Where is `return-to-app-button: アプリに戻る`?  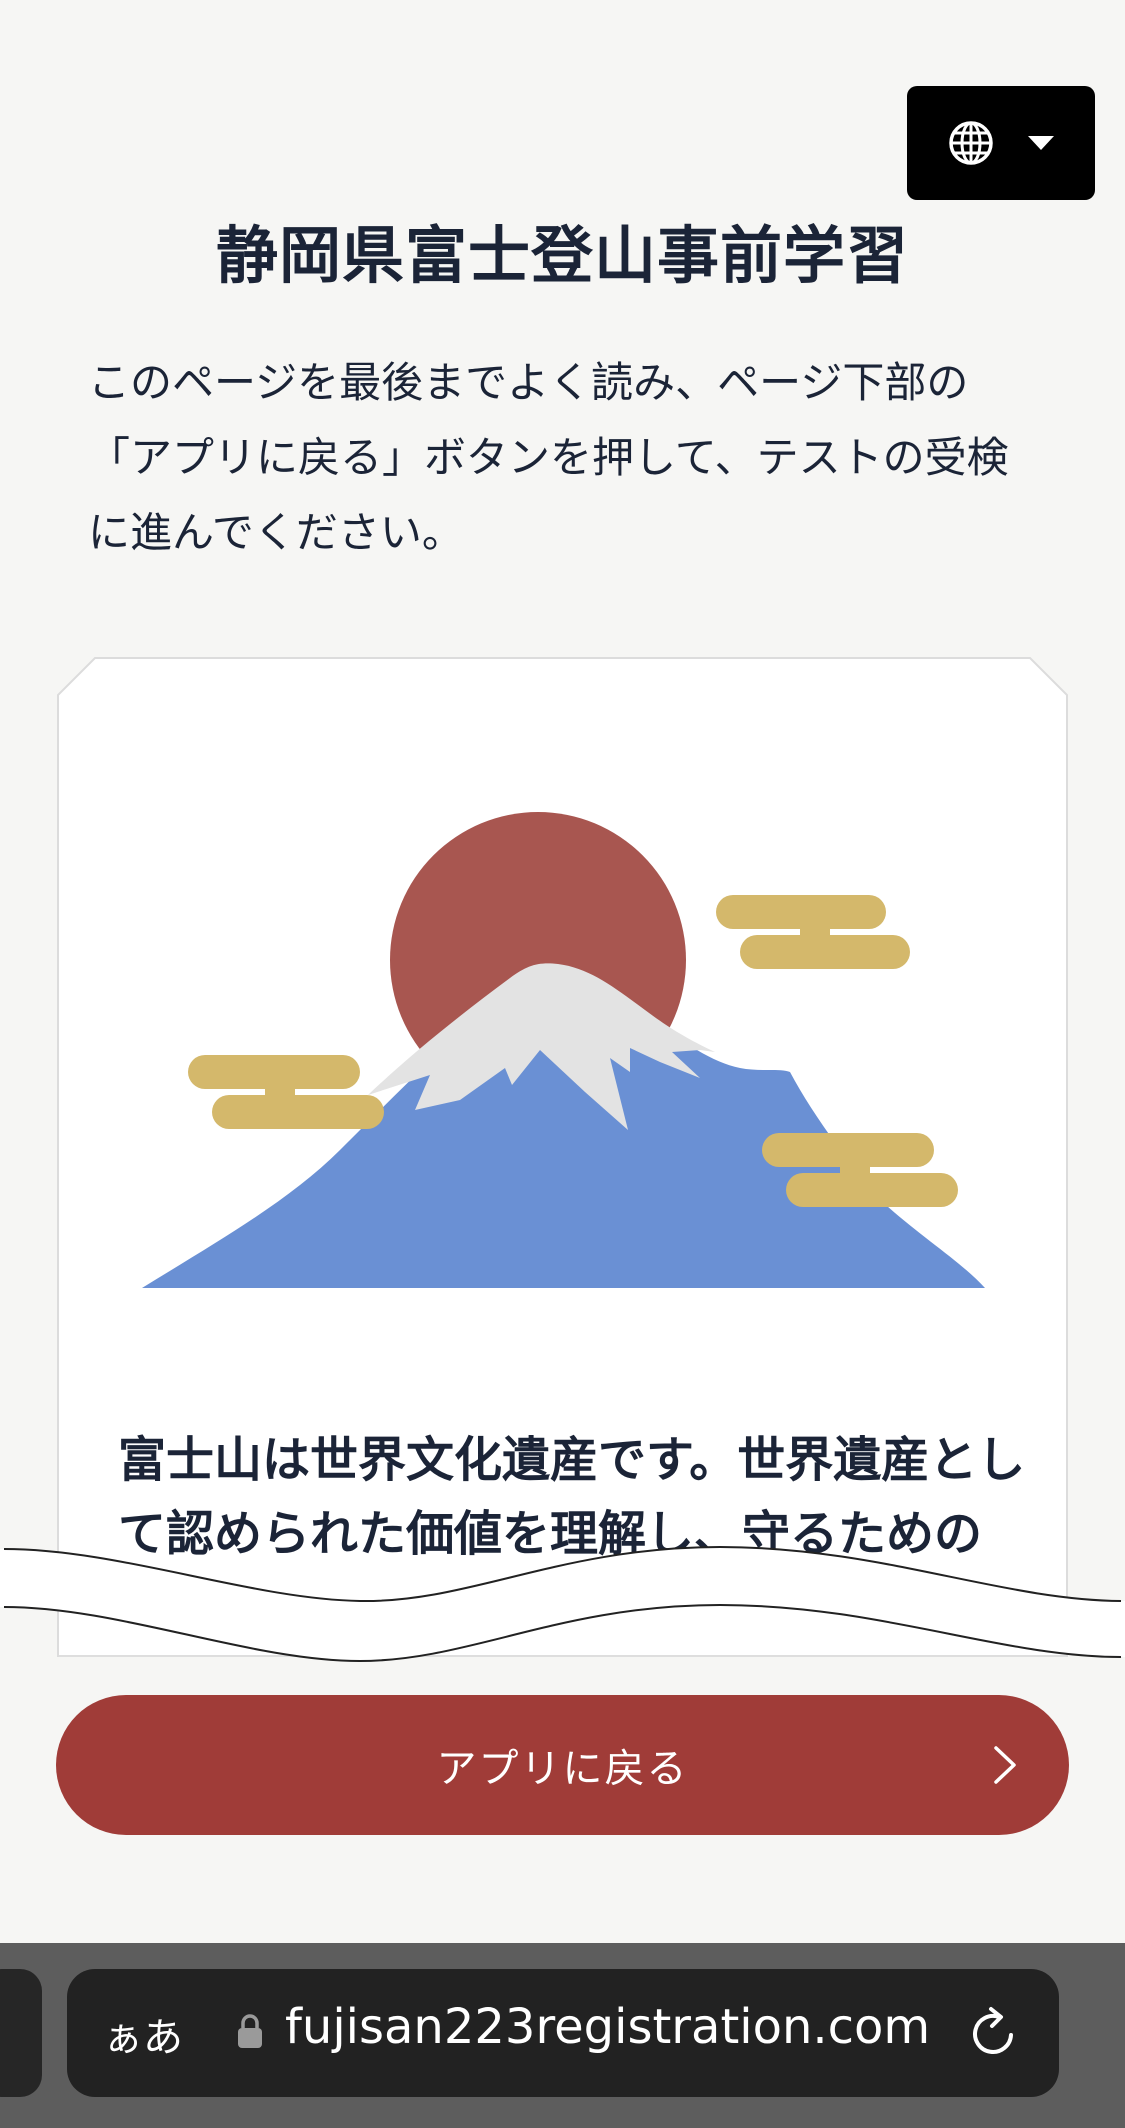 return-to-app-button: アプリに戻る is located at coordinates (562, 1765).